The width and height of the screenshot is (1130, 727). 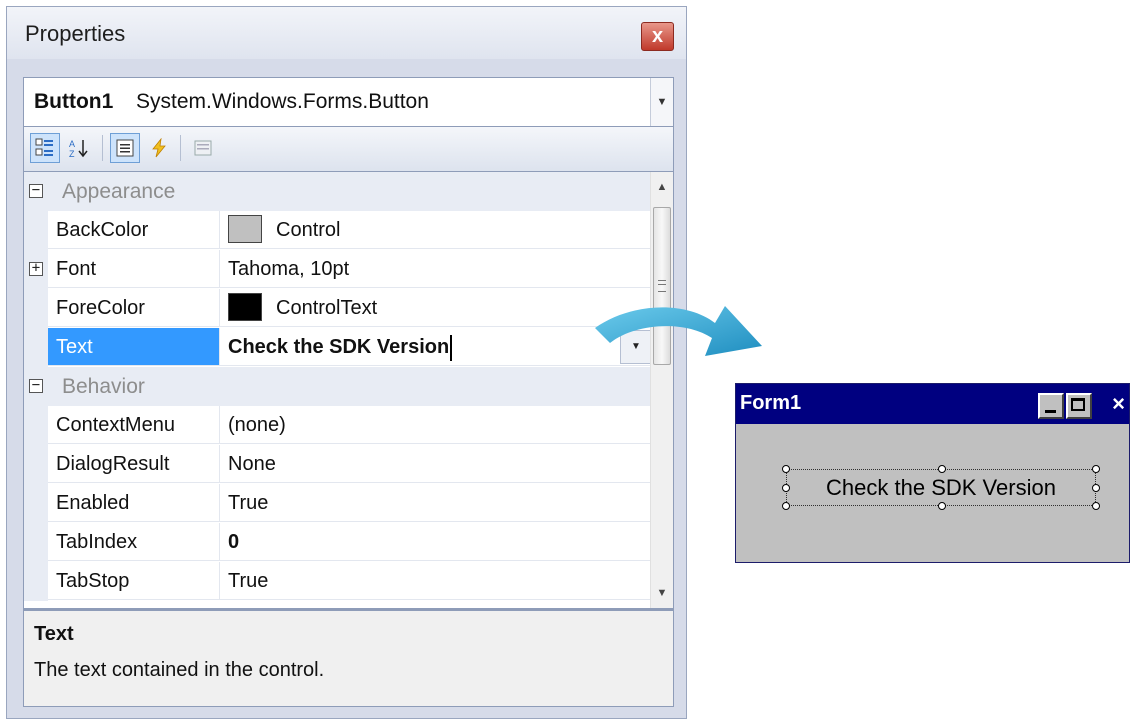 I want to click on property-row-contextmenu: ContextMenu (none), so click(x=338, y=425).